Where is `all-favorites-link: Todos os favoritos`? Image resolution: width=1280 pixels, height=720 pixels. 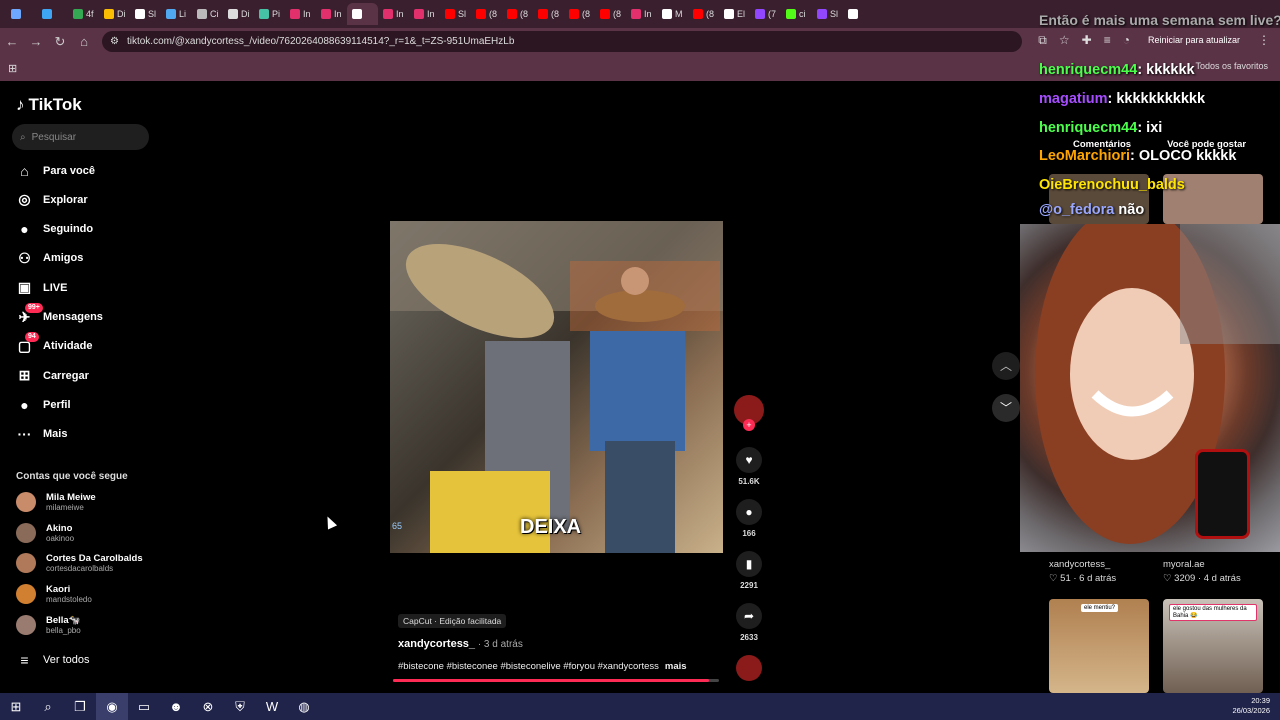 all-favorites-link: Todos os favoritos is located at coordinates (1231, 66).